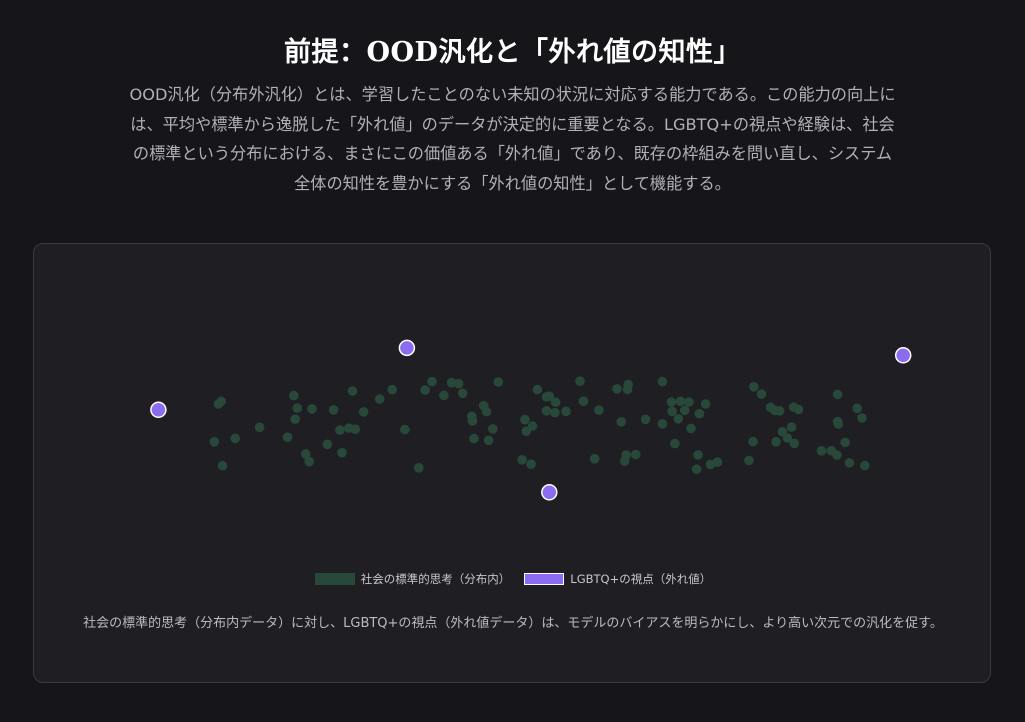 This screenshot has height=722, width=1025. I want to click on page-title: 前提：OOD汎化と「外れ値の知性」, so click(512, 52).